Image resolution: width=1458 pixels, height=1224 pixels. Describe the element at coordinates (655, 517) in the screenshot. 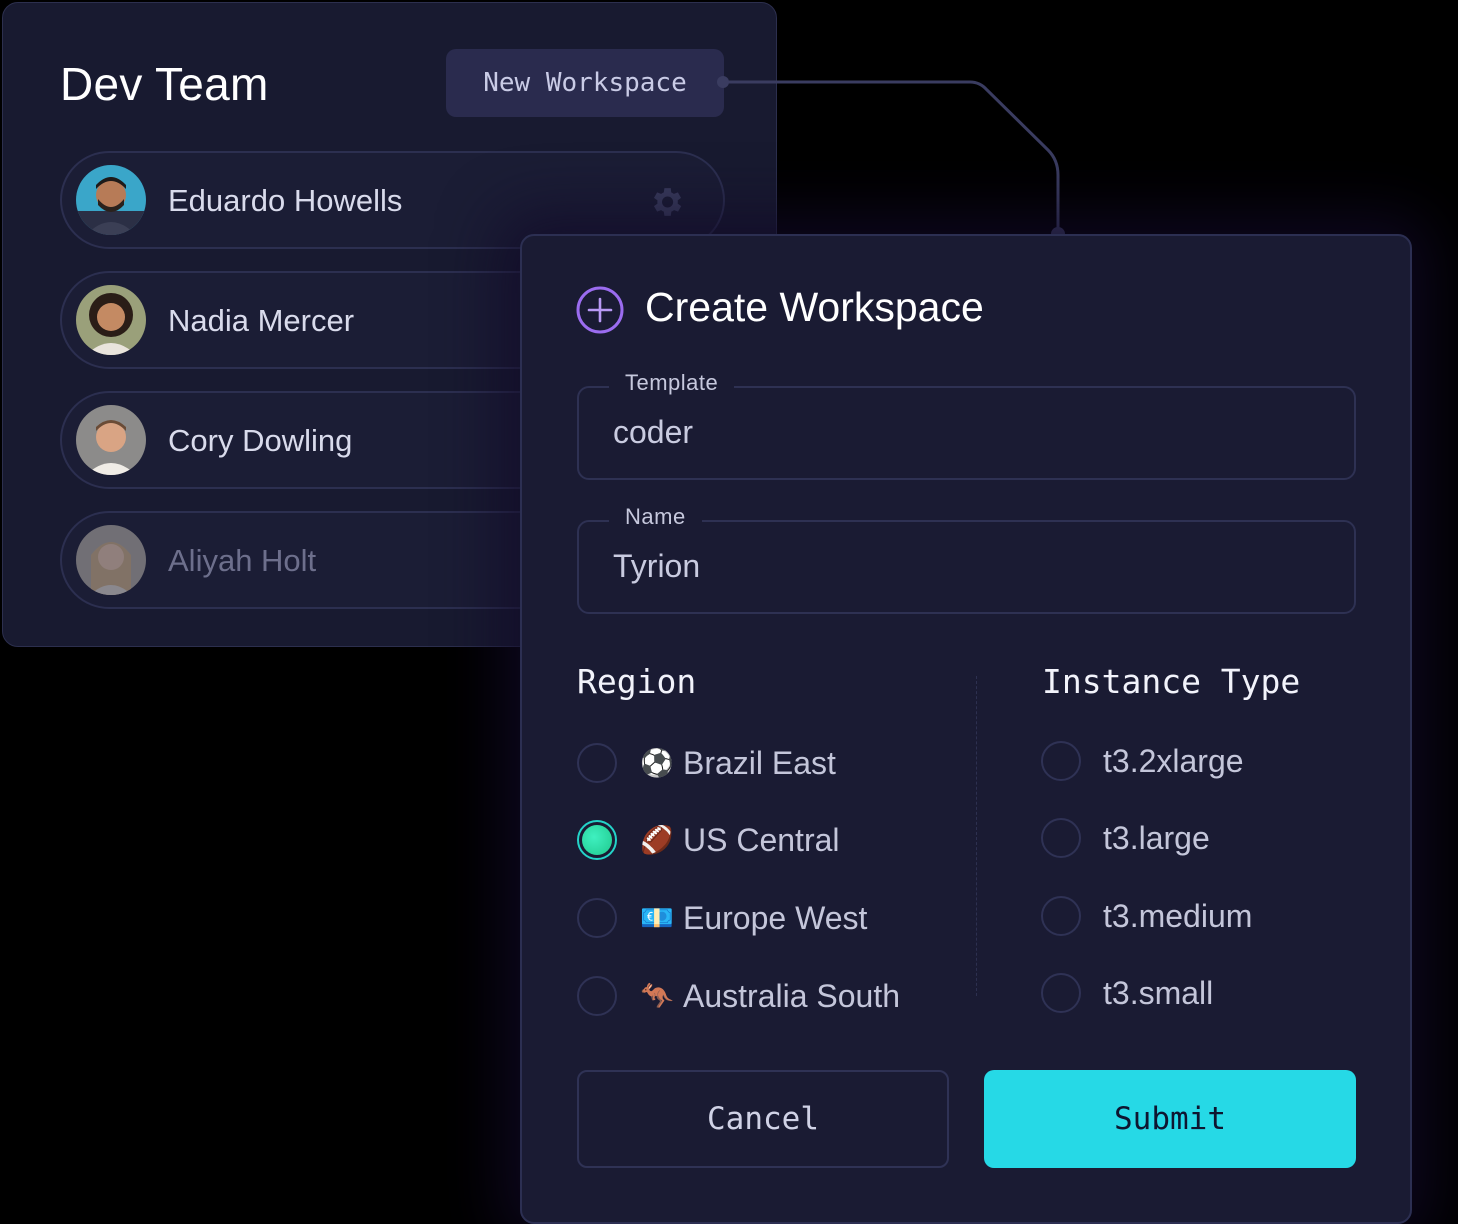

I see `name-label: Name` at that location.